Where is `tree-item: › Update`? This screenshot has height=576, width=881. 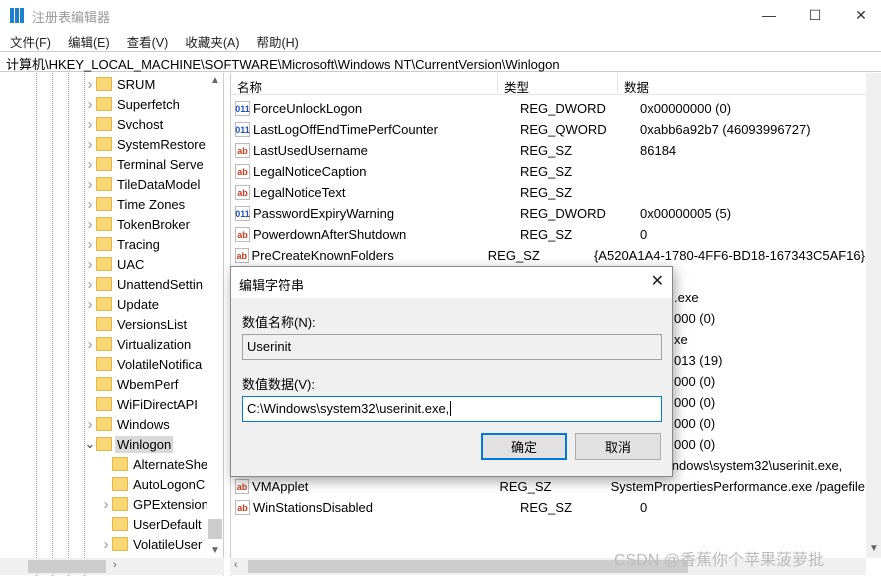 tree-item: › Update is located at coordinates (122, 304).